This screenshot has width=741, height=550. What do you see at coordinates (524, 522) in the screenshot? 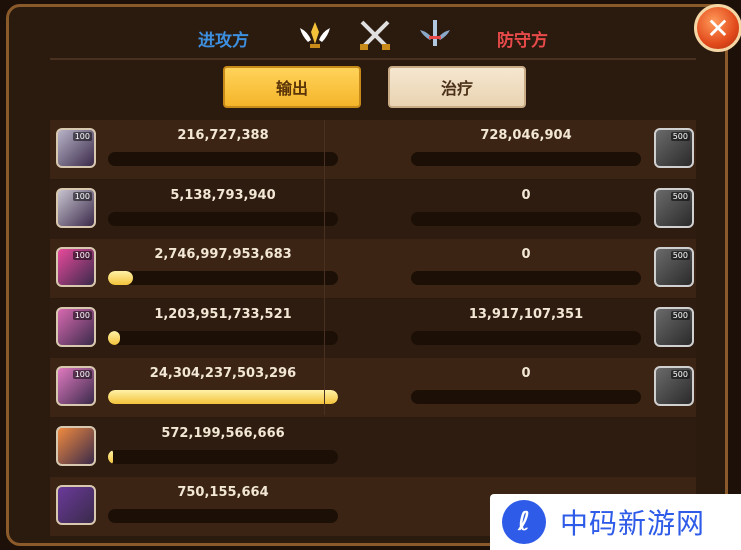
I see `leaf-logo-icon: ℓ` at bounding box center [524, 522].